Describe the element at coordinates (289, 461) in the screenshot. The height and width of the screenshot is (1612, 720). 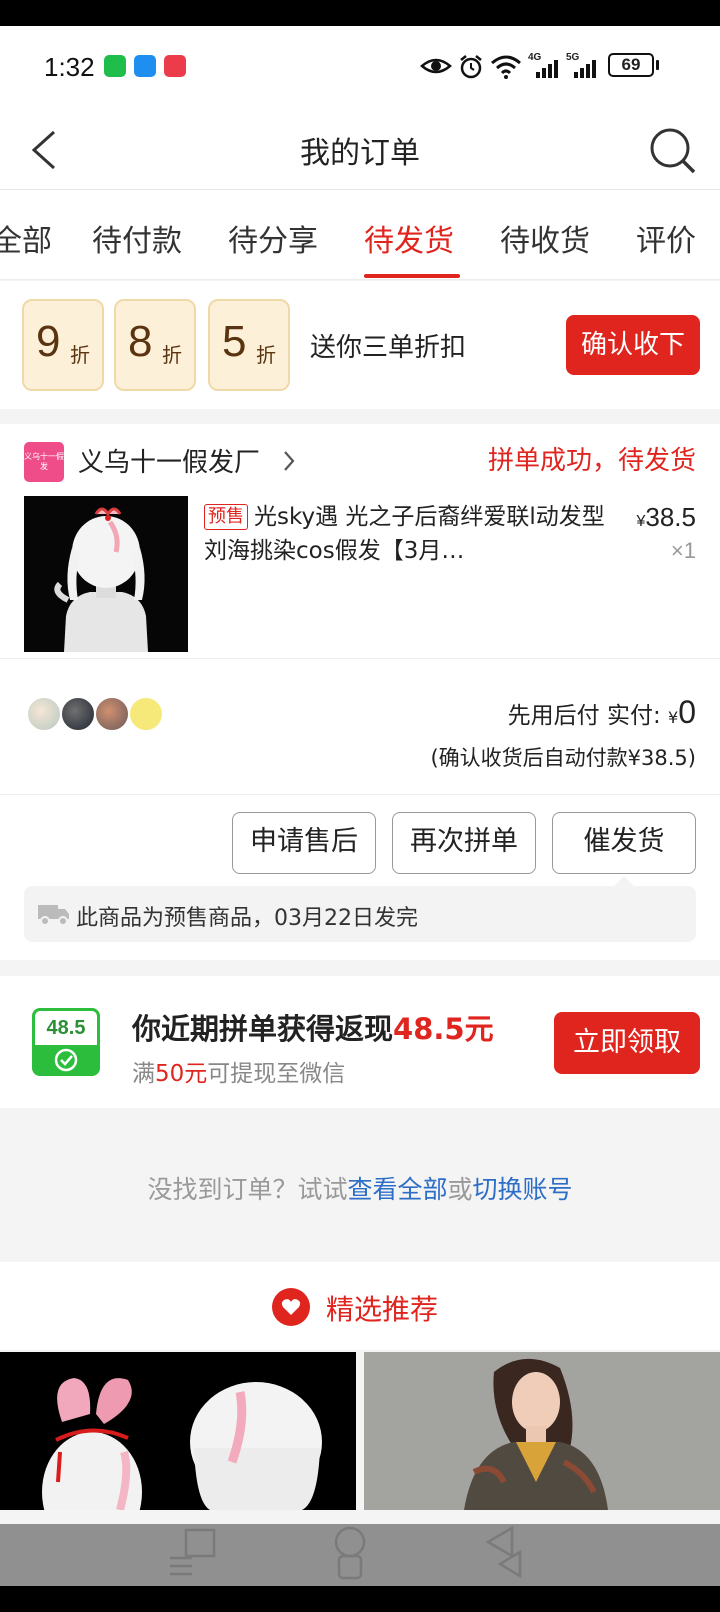
I see `chevron-right-icon` at that location.